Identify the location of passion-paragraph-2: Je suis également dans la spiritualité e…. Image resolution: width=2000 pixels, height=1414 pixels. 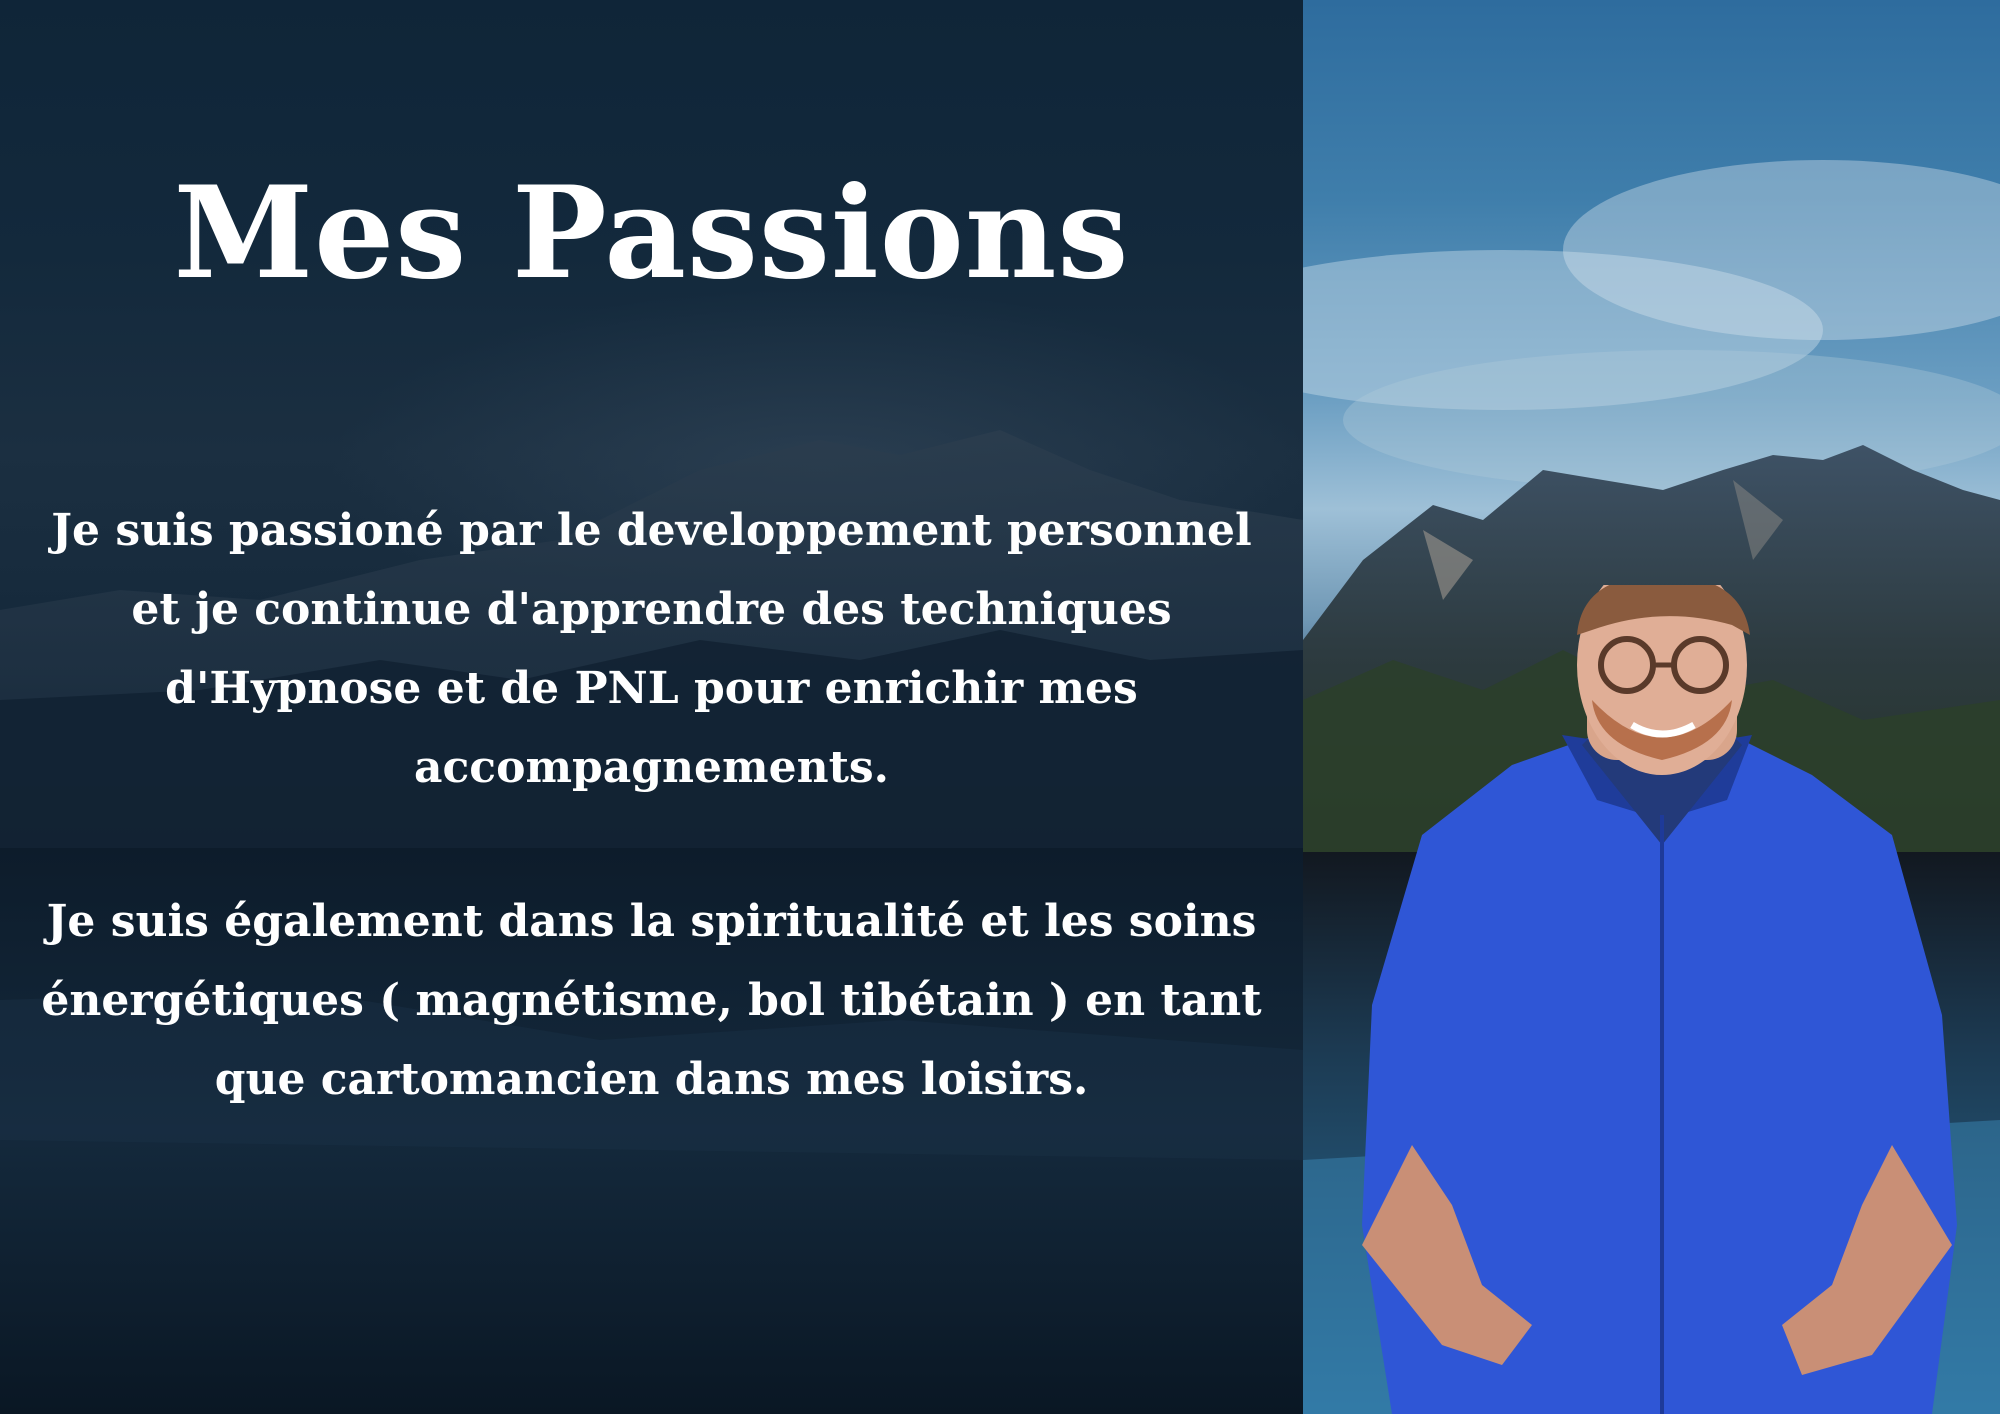
(651, 1000).